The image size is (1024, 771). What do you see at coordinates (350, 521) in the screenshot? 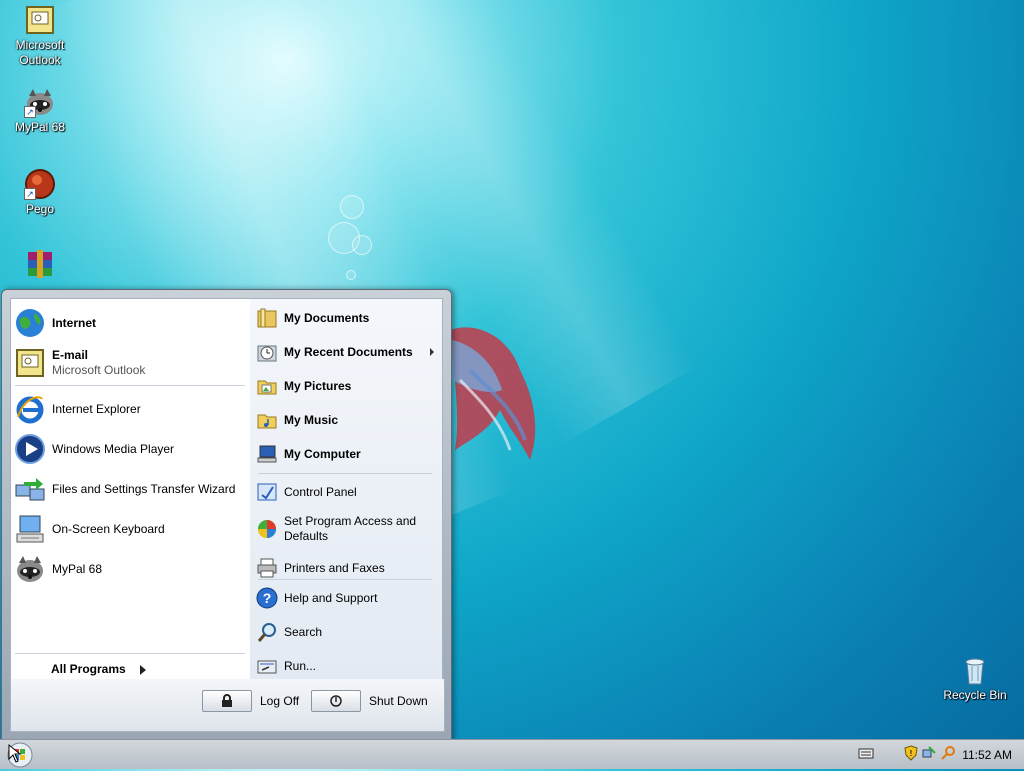
I see `places-item-label-line1: Set Program Access and` at bounding box center [350, 521].